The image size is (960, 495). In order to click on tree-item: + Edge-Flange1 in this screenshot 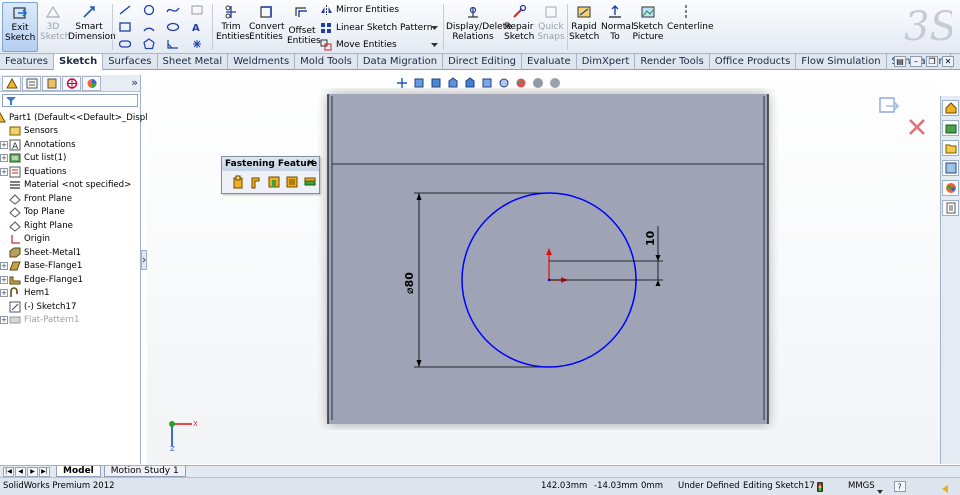, I will do `click(70, 280)`.